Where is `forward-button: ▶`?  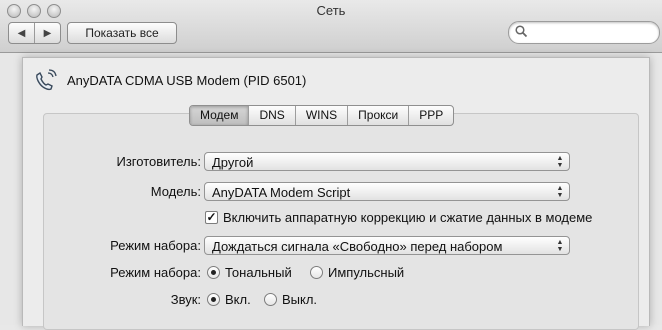 forward-button: ▶ is located at coordinates (47, 33).